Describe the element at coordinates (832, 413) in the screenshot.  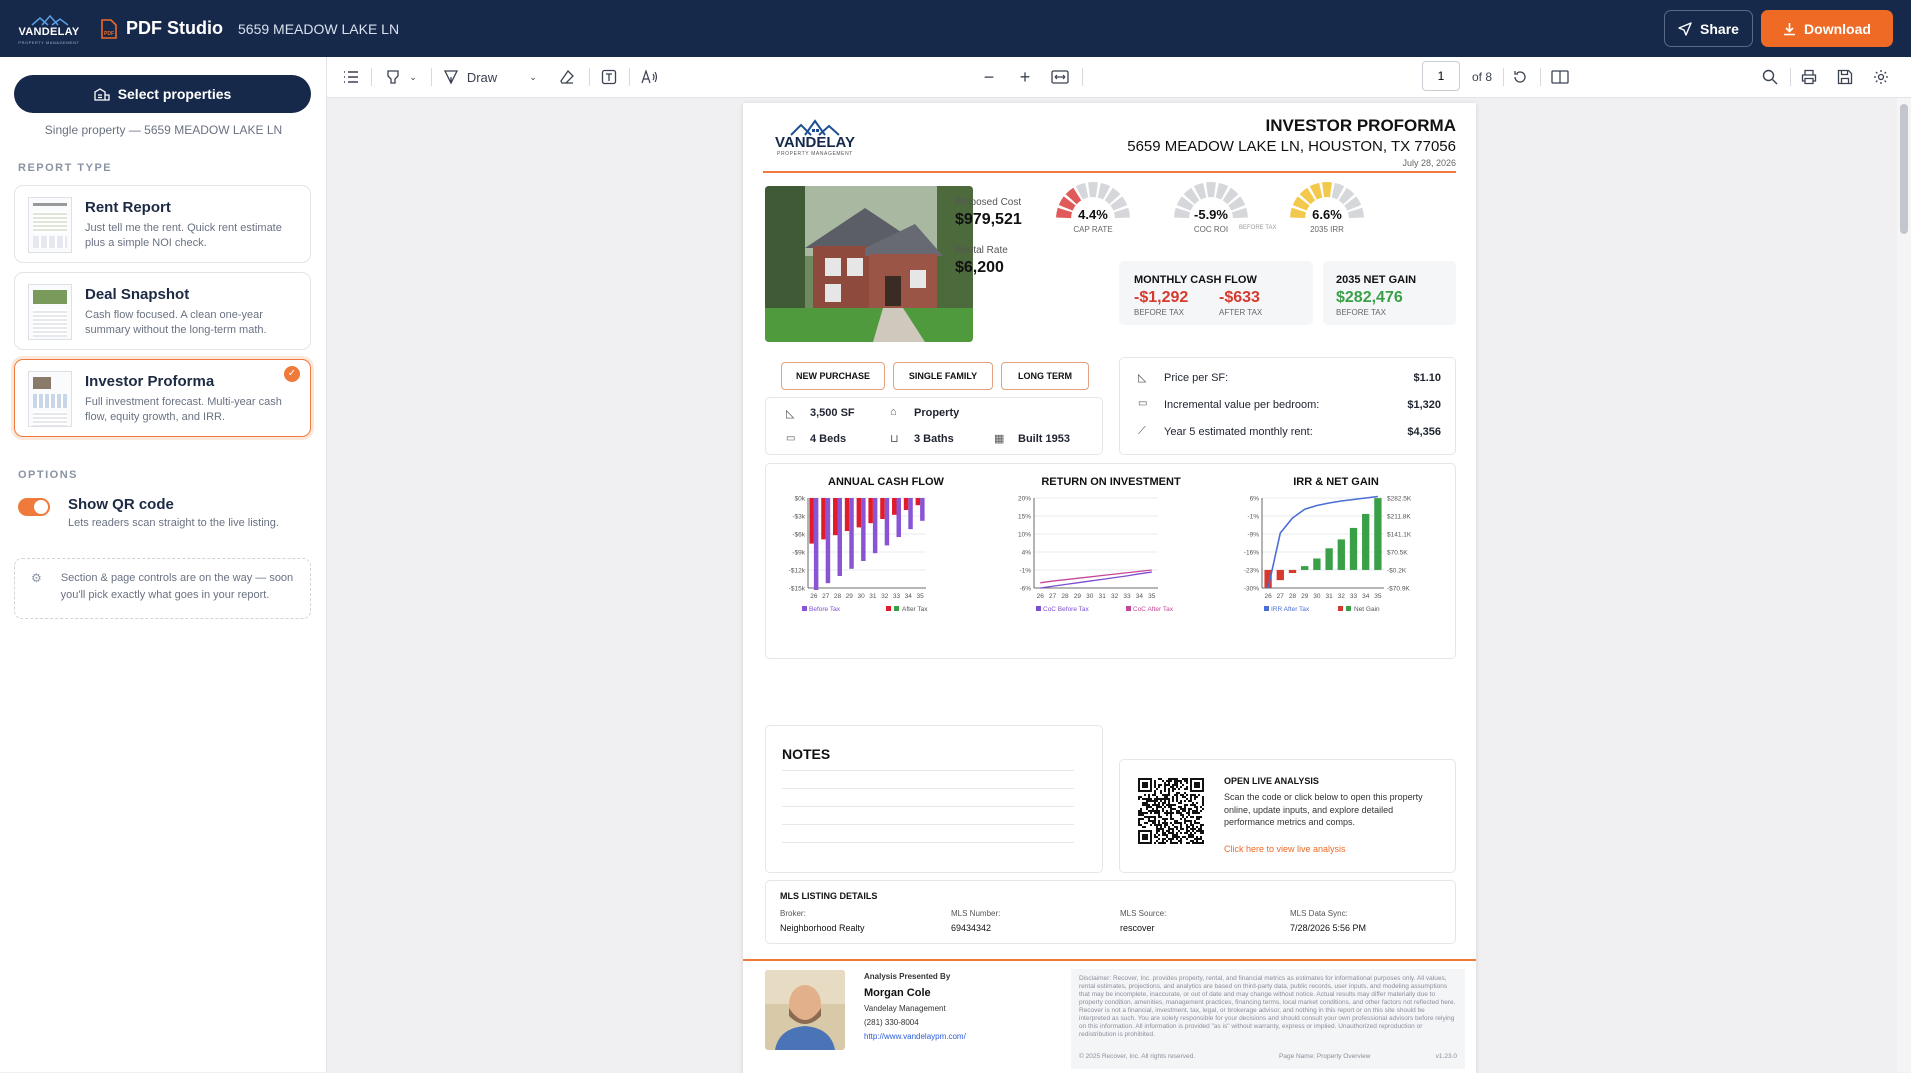
I see `square-feet: 3,500 SF` at that location.